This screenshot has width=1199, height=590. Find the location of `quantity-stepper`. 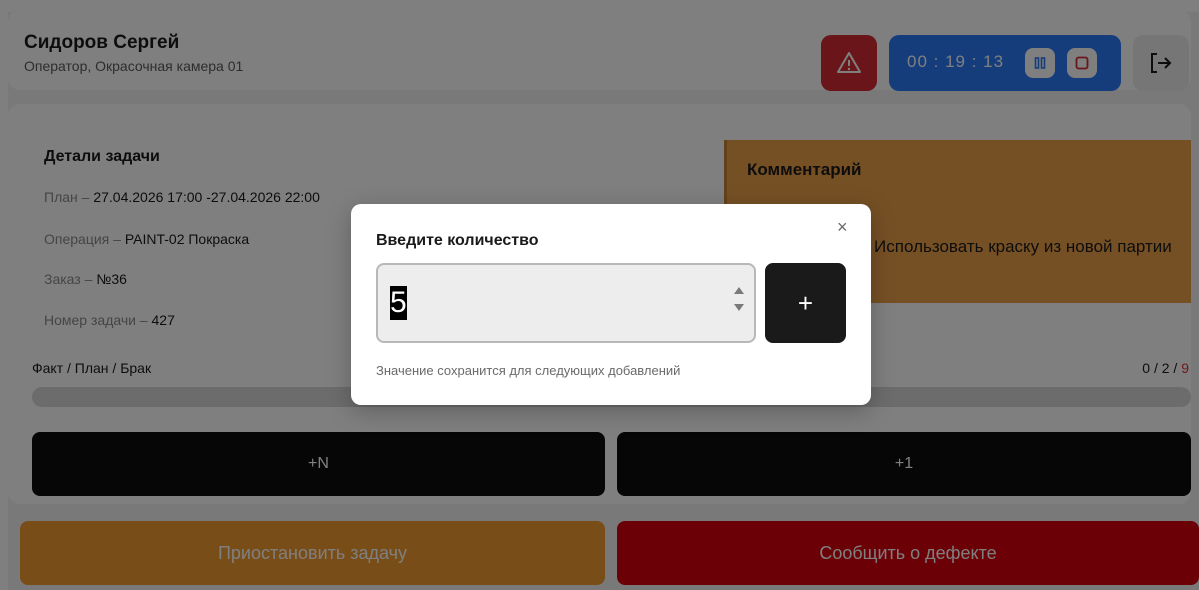

quantity-stepper is located at coordinates (739, 304).